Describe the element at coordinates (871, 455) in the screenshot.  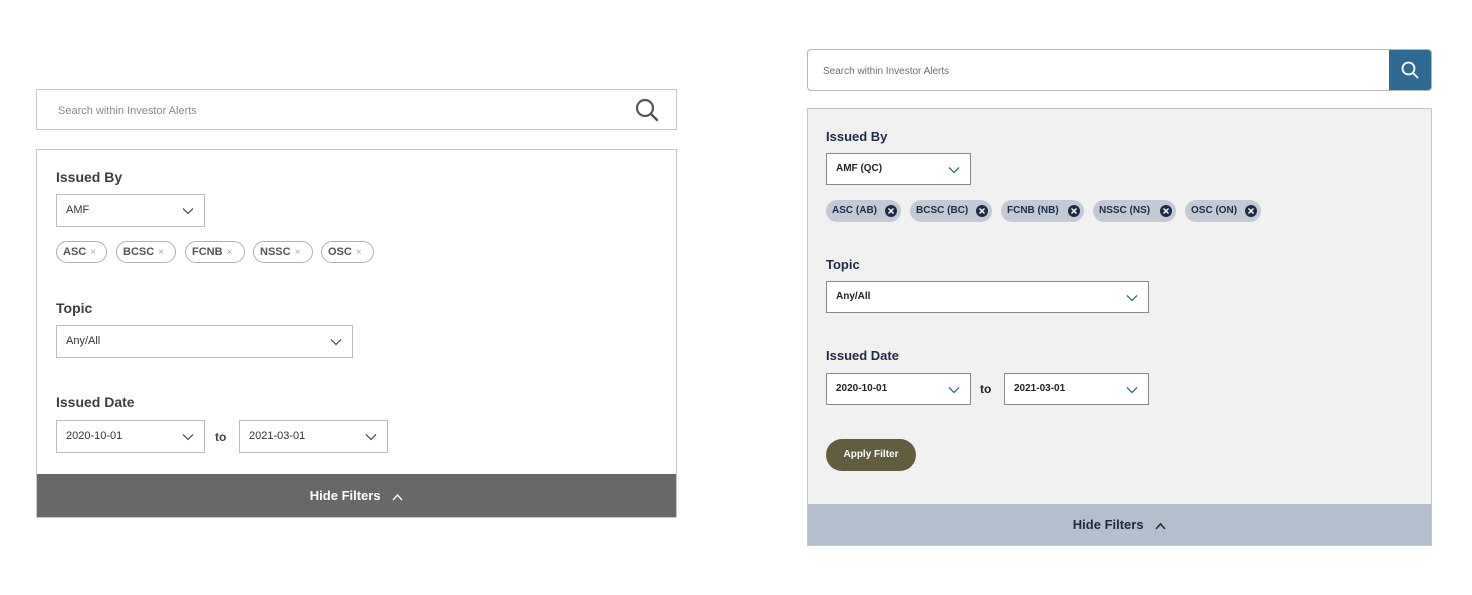
I see `apply-filter-button: Apply Filter` at that location.